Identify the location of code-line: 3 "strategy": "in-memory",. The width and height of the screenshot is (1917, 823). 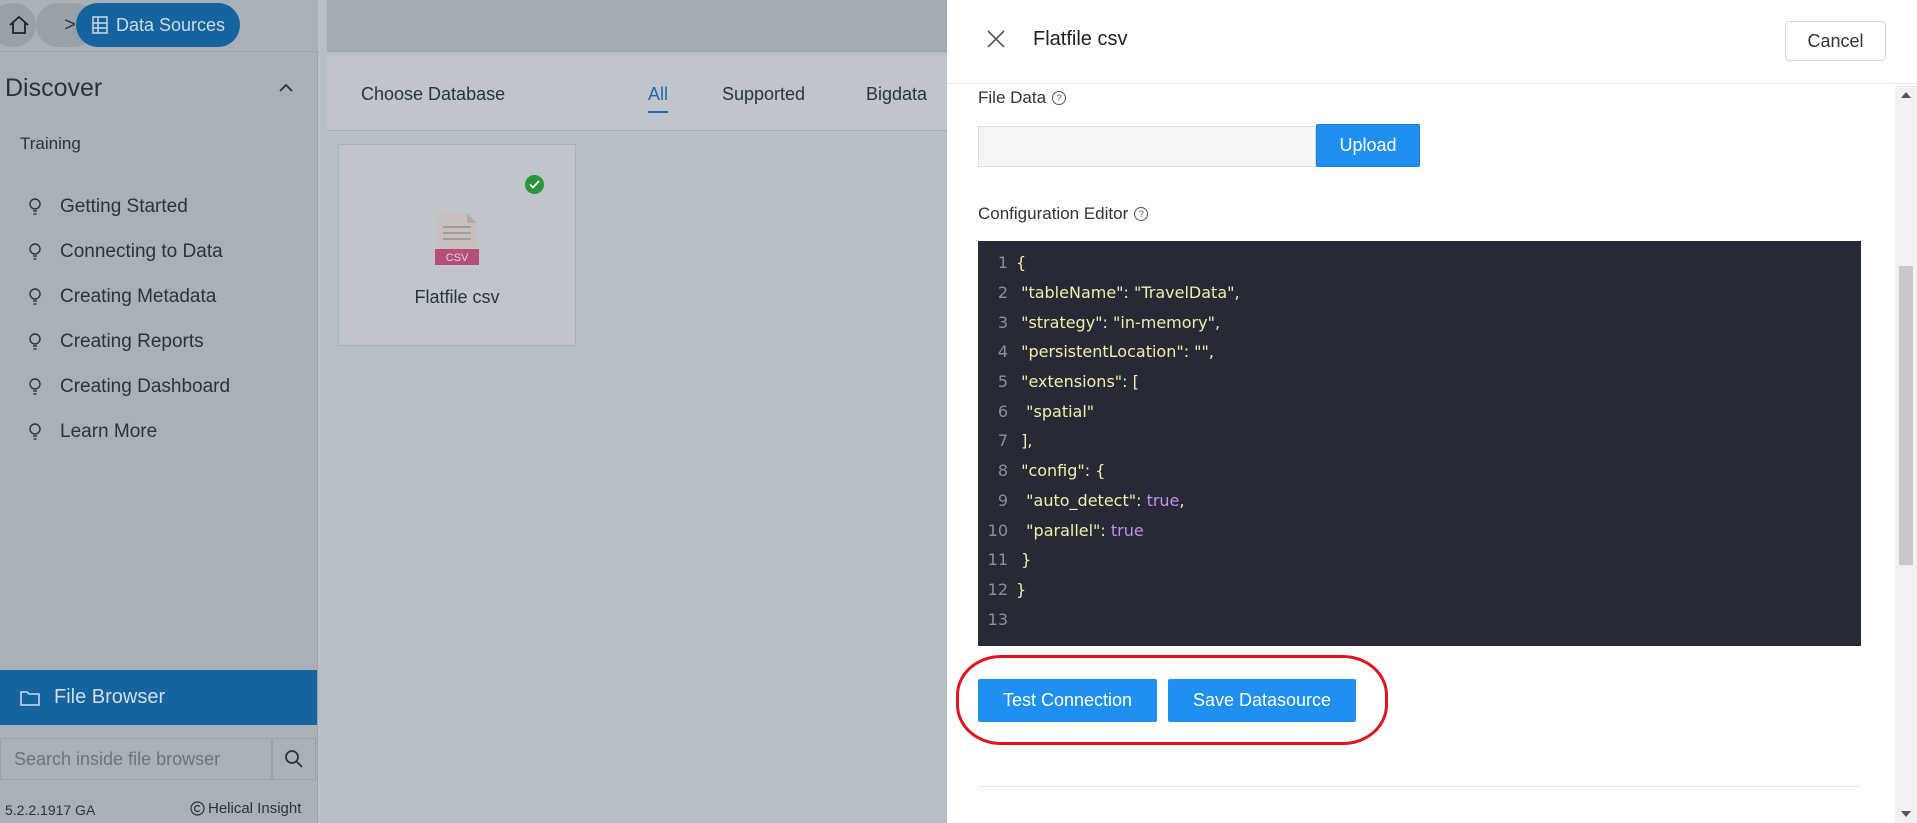
(1419, 322).